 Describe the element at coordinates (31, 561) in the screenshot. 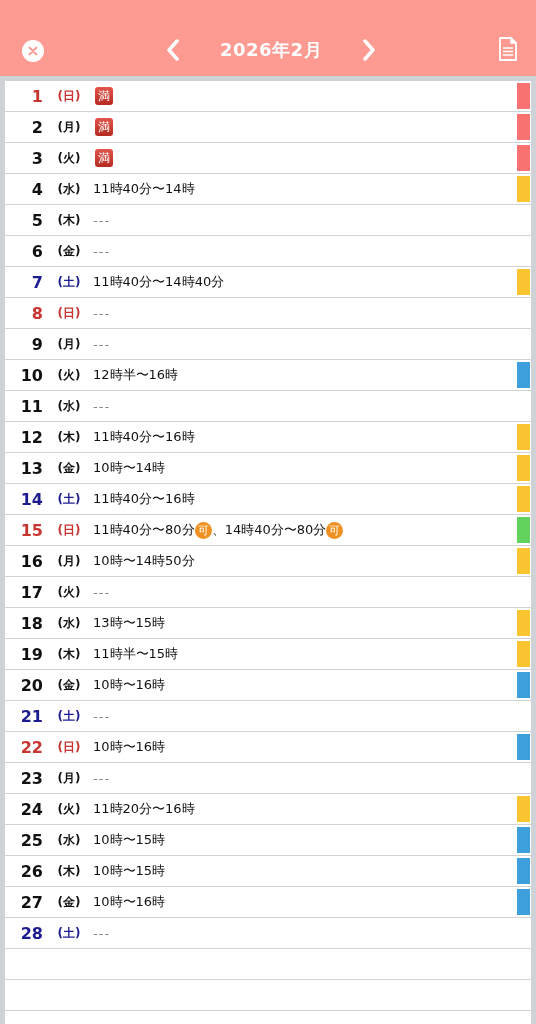

I see `day-number: 16` at that location.